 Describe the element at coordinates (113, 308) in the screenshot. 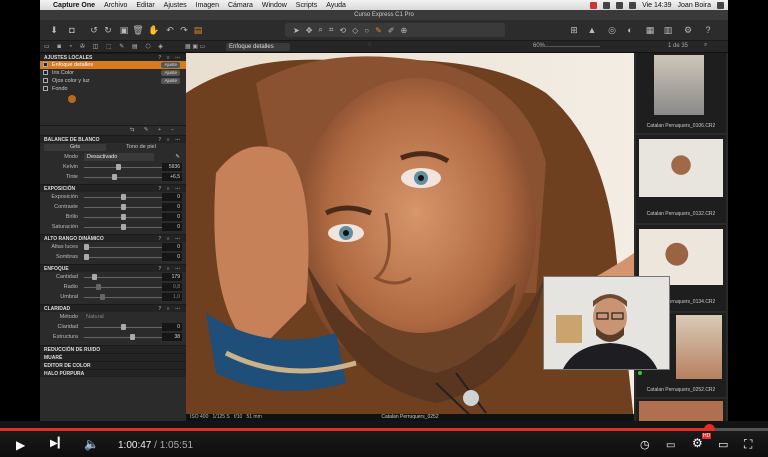

I see `clarity-header: CLARIDAD? ≡ ⋯` at that location.